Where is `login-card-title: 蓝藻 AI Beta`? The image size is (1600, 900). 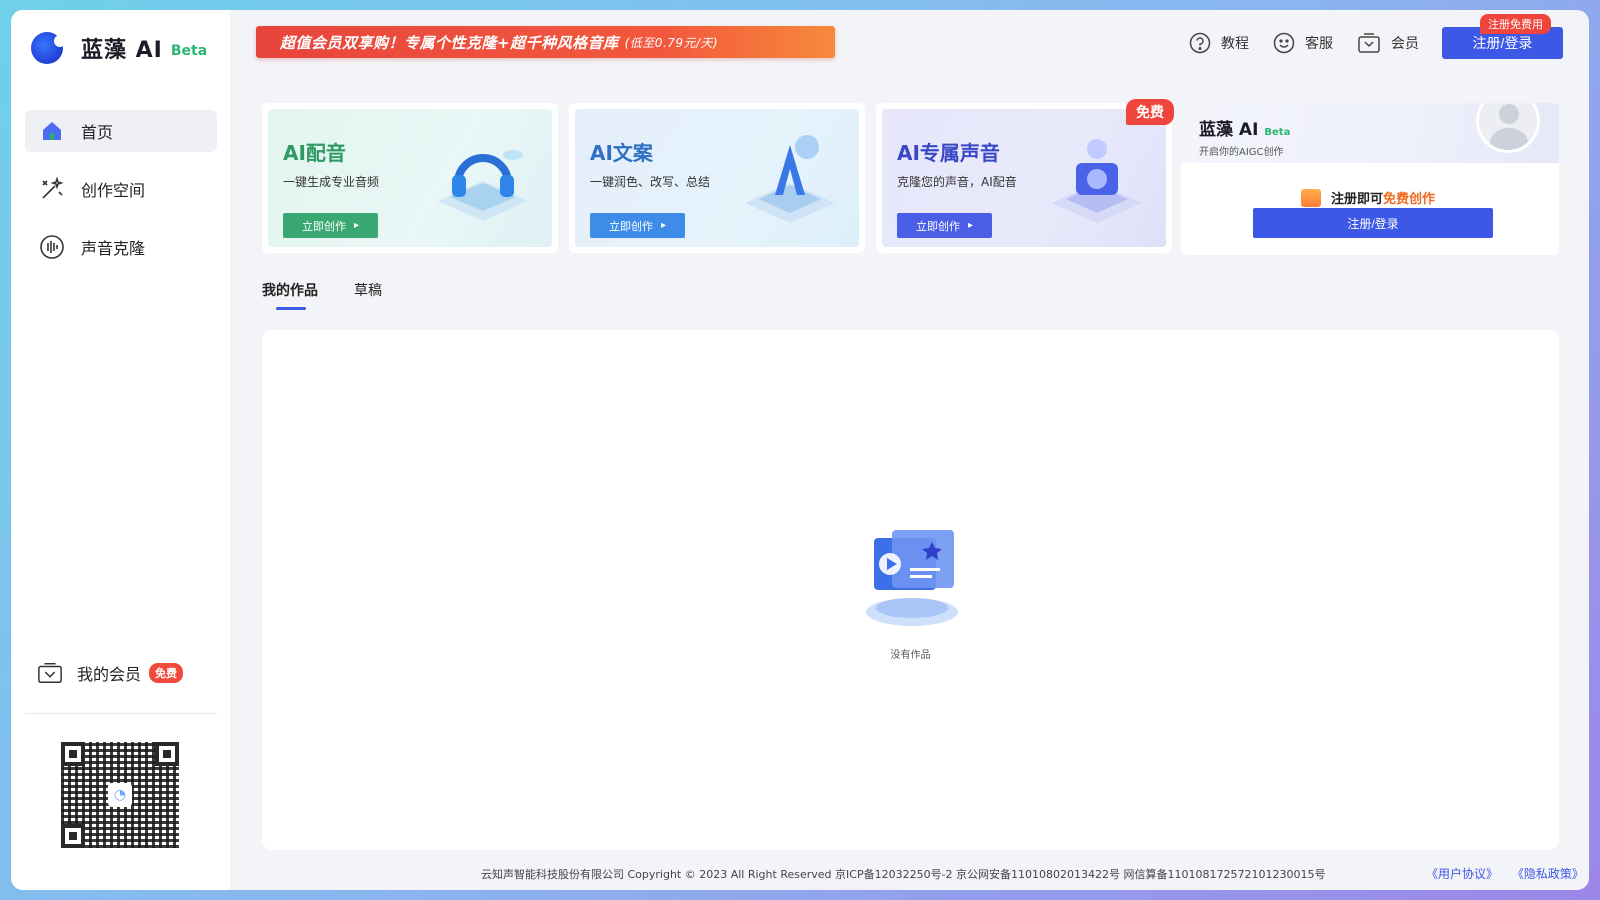 login-card-title: 蓝藻 AI Beta is located at coordinates (1244, 127).